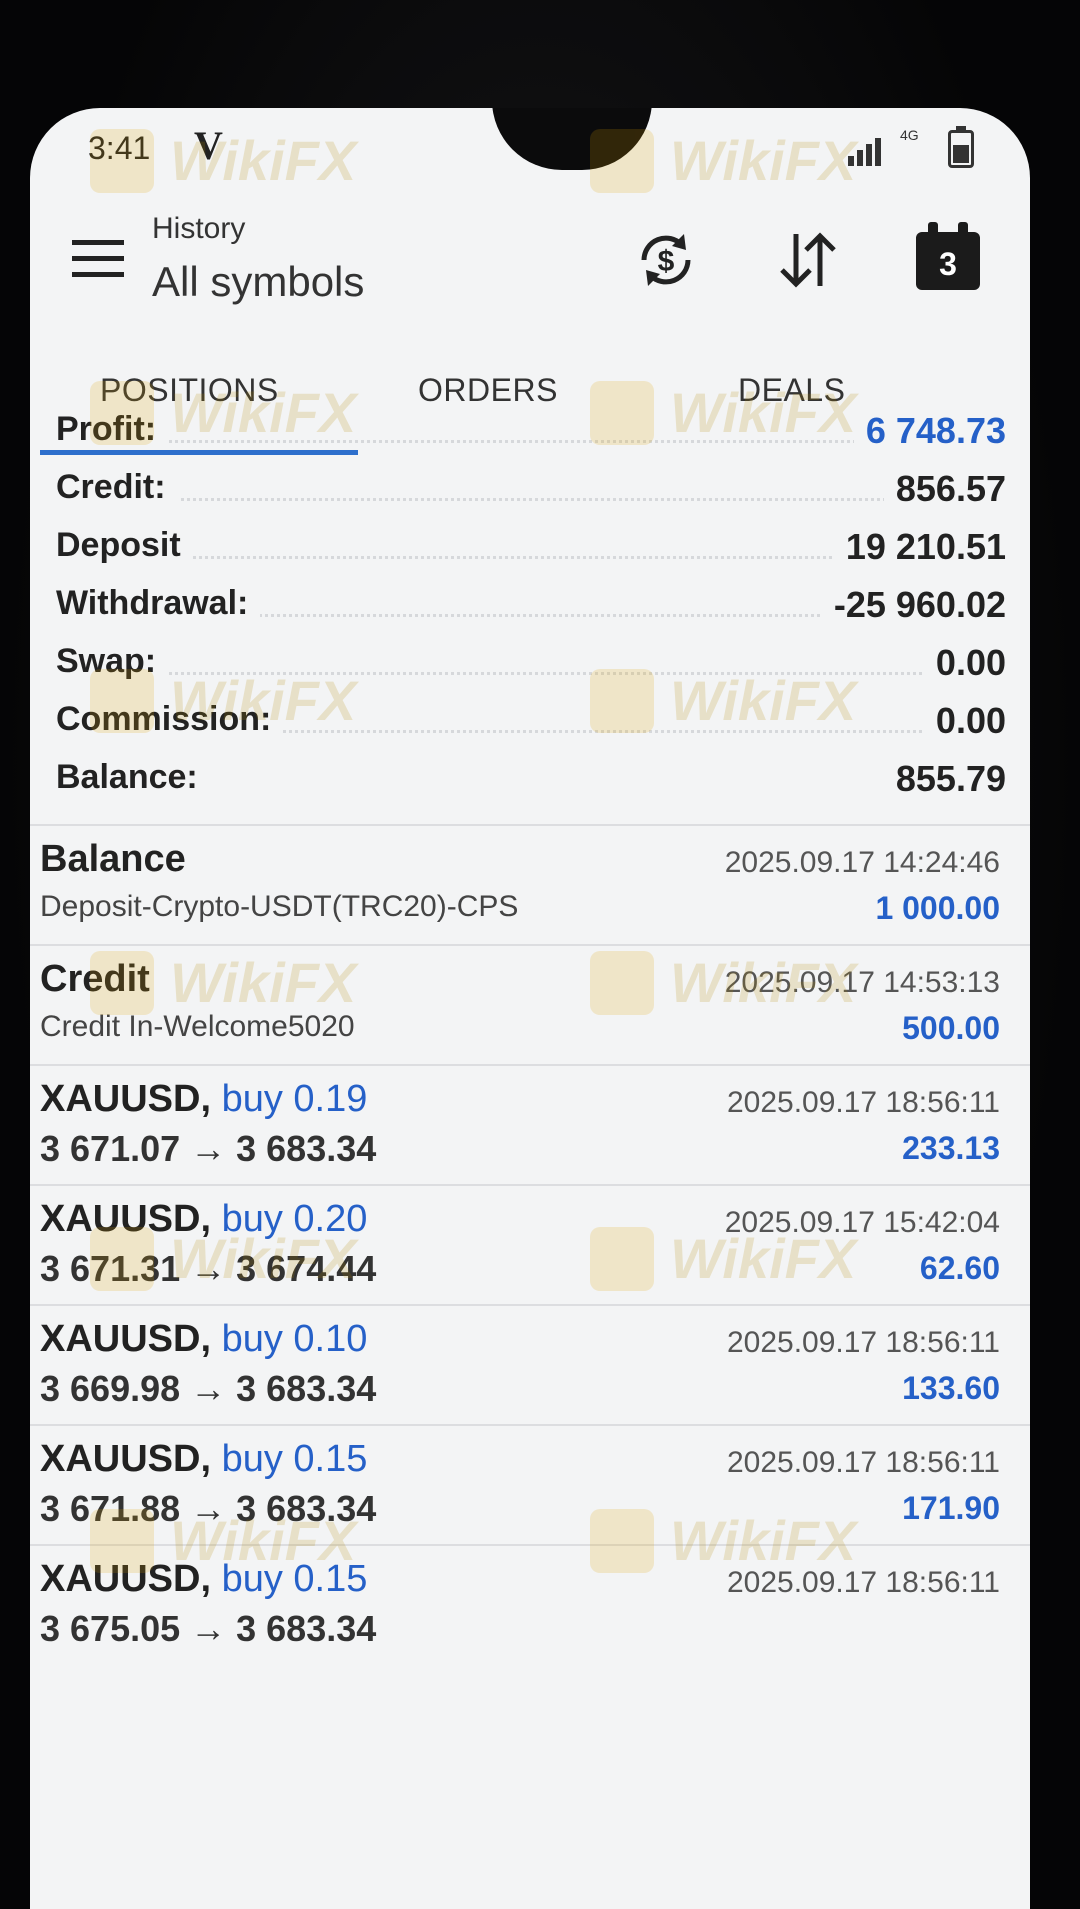 The image size is (1080, 1909). What do you see at coordinates (294, 1339) in the screenshot?
I see `trade-direction: buy 0.10` at bounding box center [294, 1339].